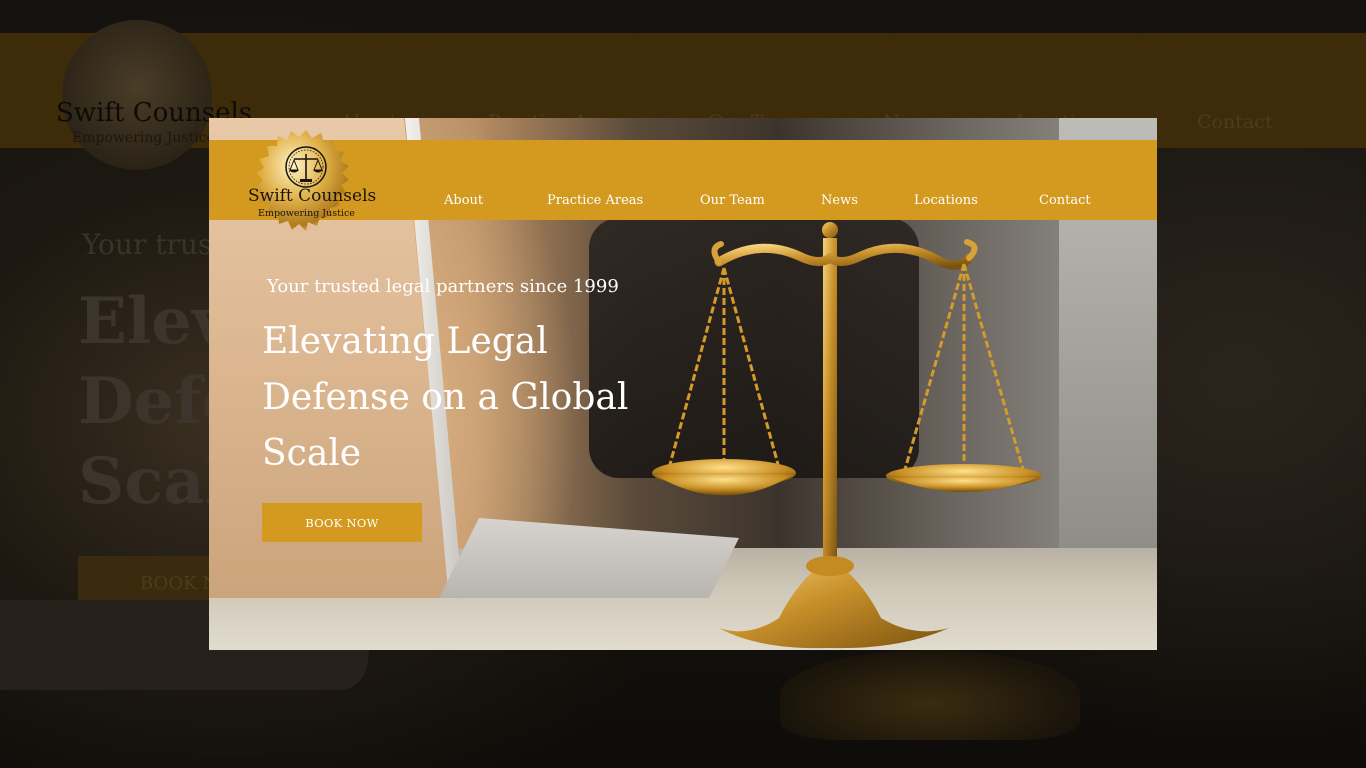 Image resolution: width=1366 pixels, height=768 pixels. What do you see at coordinates (1065, 200) in the screenshot?
I see `nav-contact: Contact` at bounding box center [1065, 200].